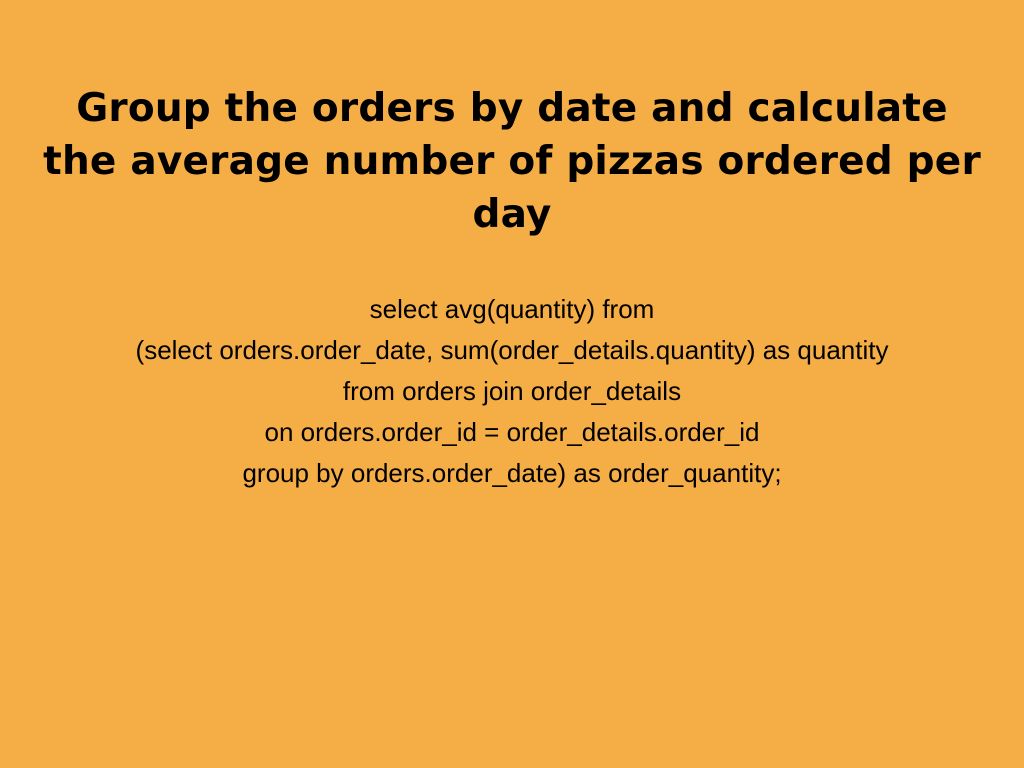 This screenshot has width=1024, height=768. I want to click on title-line: the average number of pizzas ordered per, so click(512, 161).